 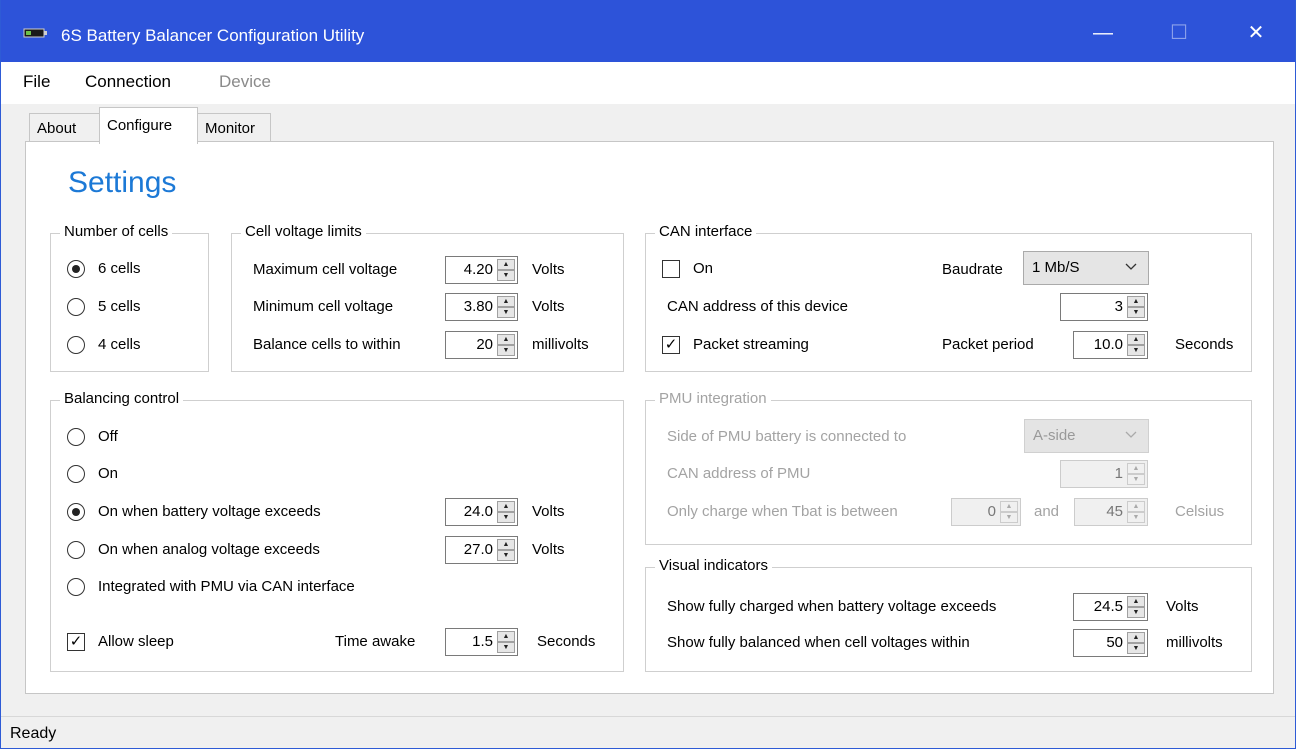 What do you see at coordinates (35, 33) in the screenshot?
I see `battery-app-icon` at bounding box center [35, 33].